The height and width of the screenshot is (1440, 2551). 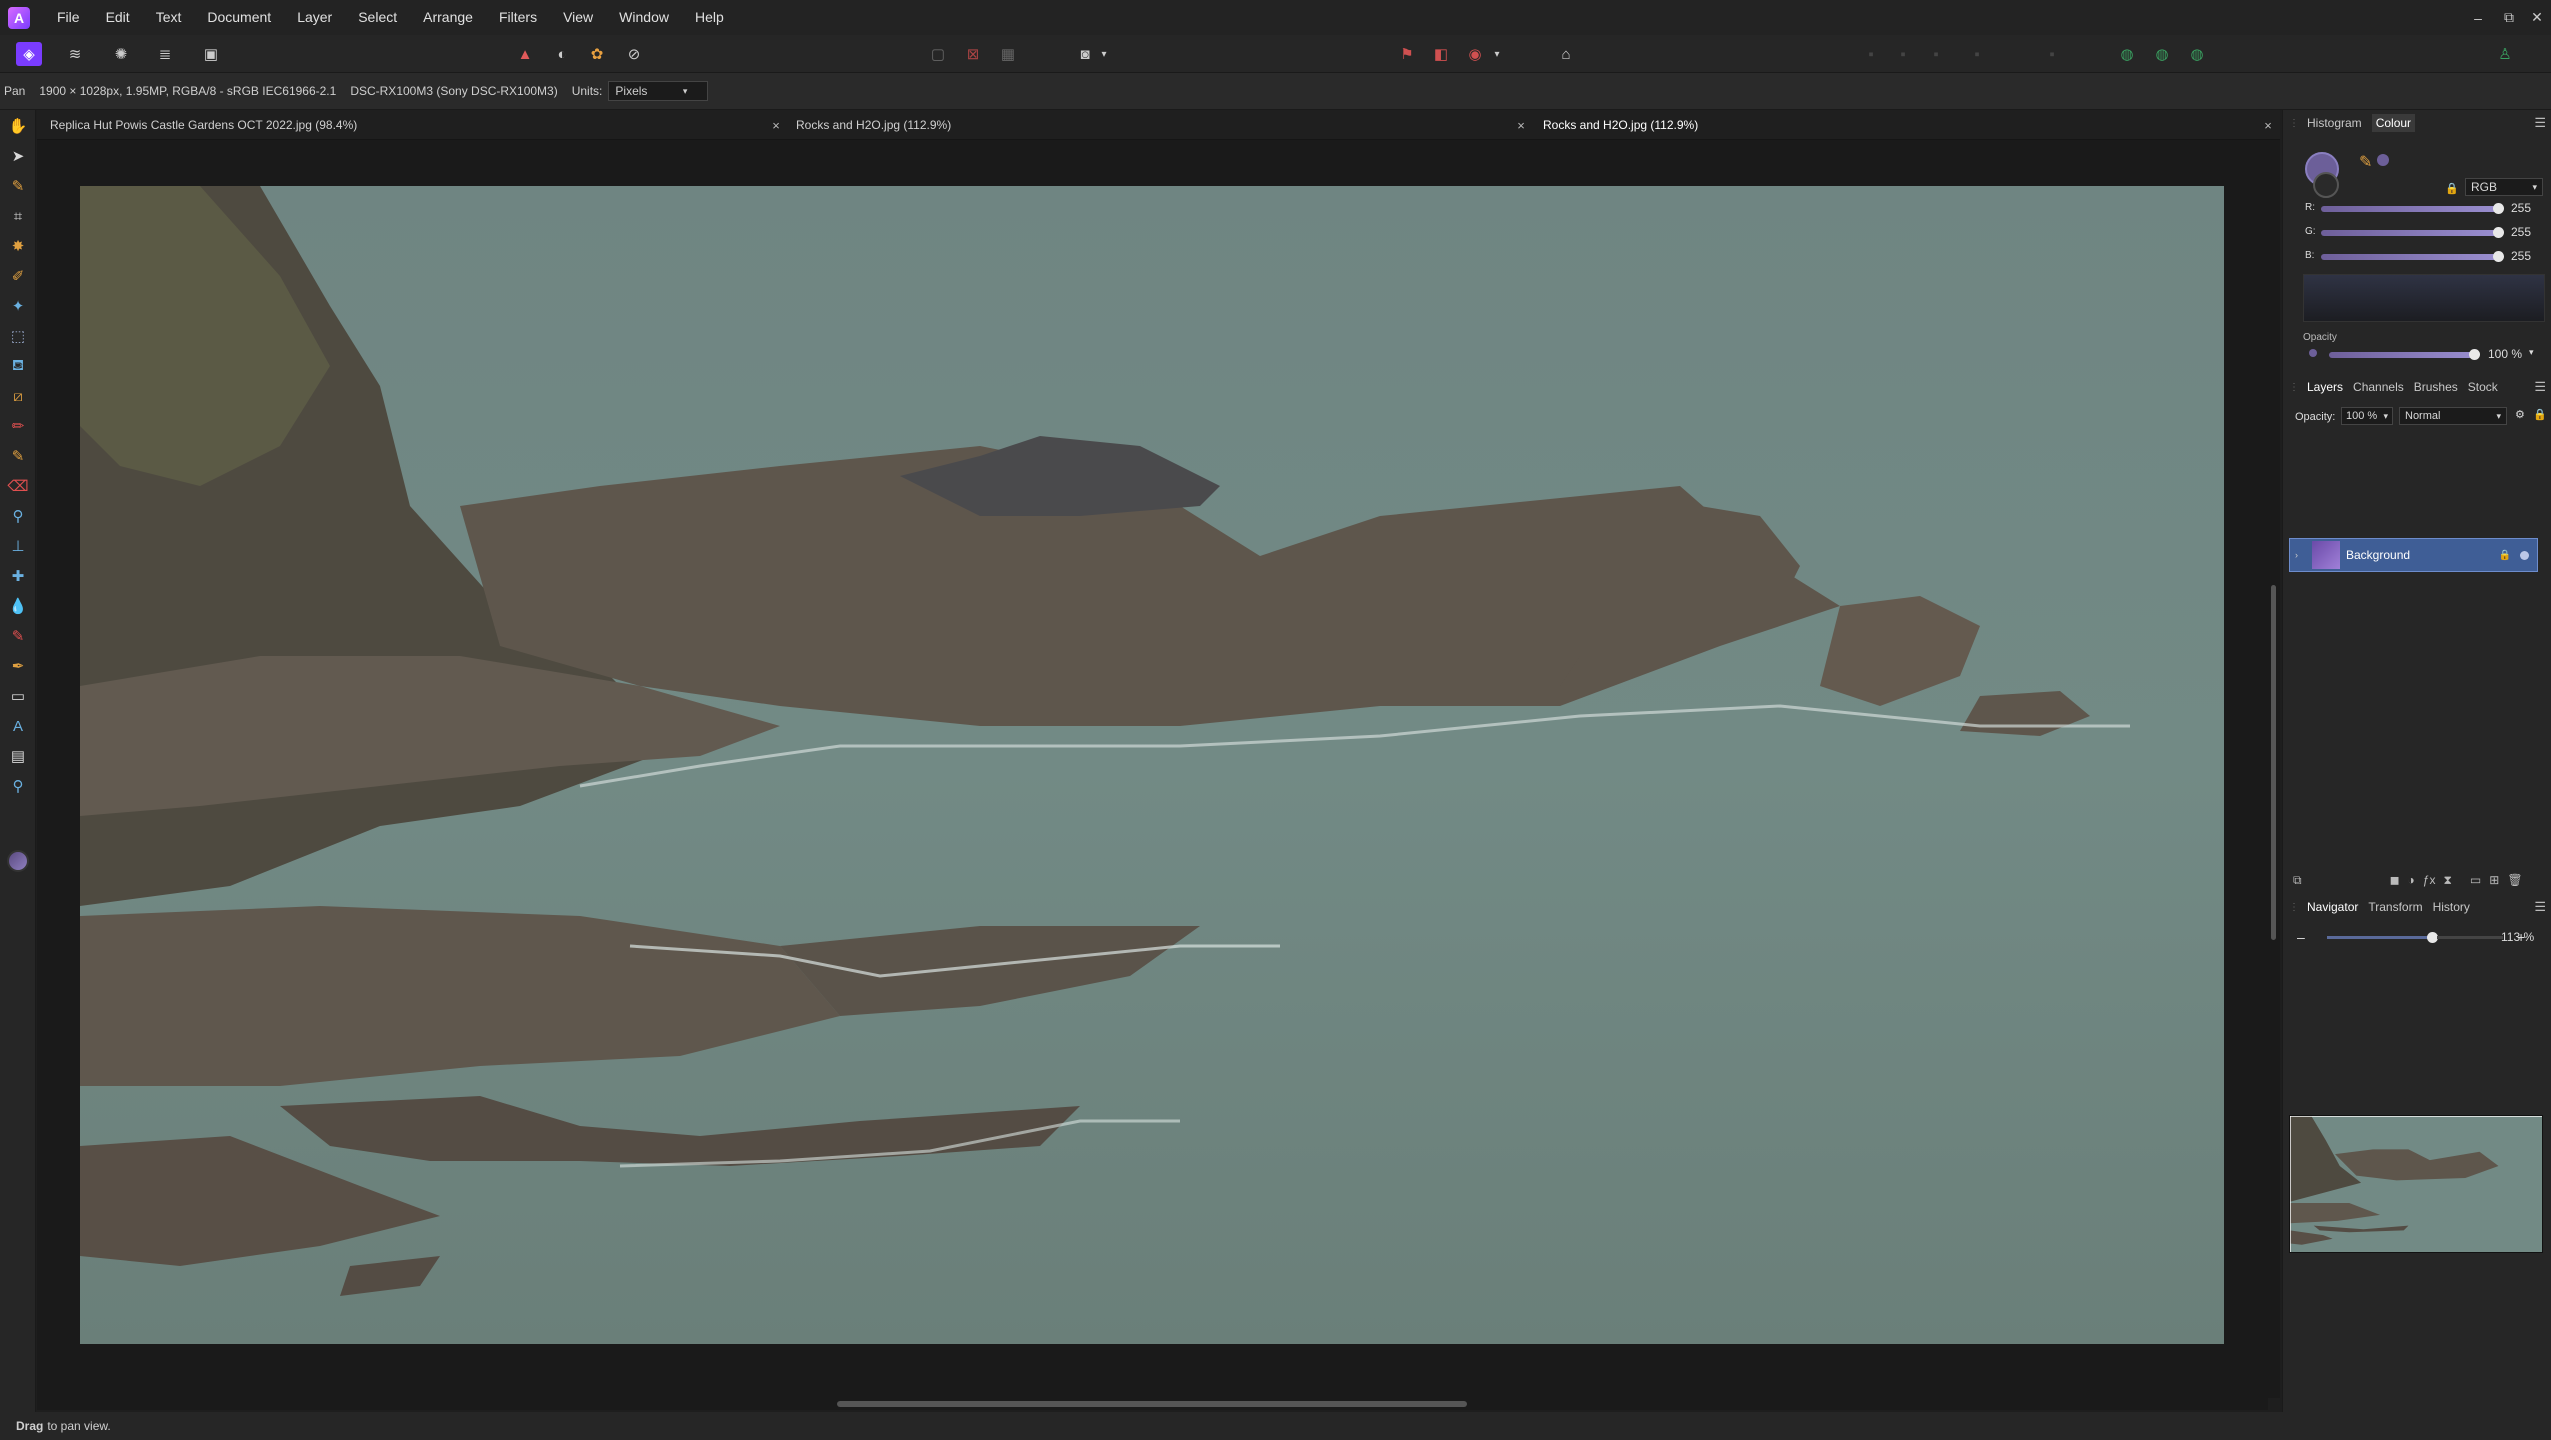 What do you see at coordinates (18, 696) in the screenshot?
I see `rectangle-tool-icon: ▭` at bounding box center [18, 696].